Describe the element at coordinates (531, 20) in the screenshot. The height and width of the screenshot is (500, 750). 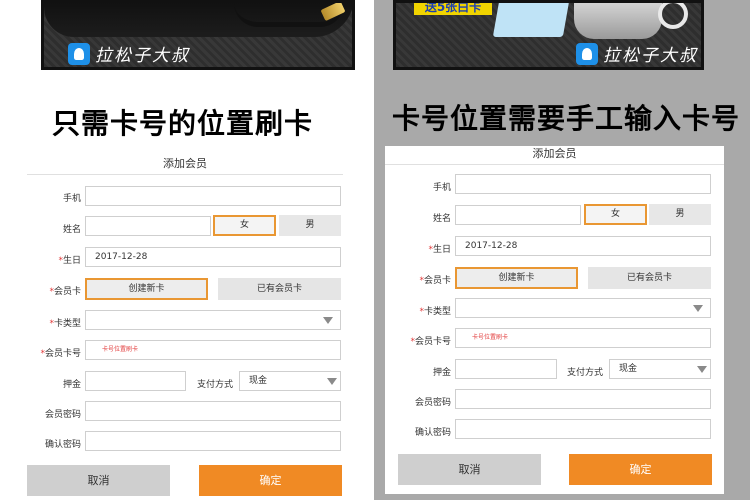
I see `blank-cards-image` at that location.